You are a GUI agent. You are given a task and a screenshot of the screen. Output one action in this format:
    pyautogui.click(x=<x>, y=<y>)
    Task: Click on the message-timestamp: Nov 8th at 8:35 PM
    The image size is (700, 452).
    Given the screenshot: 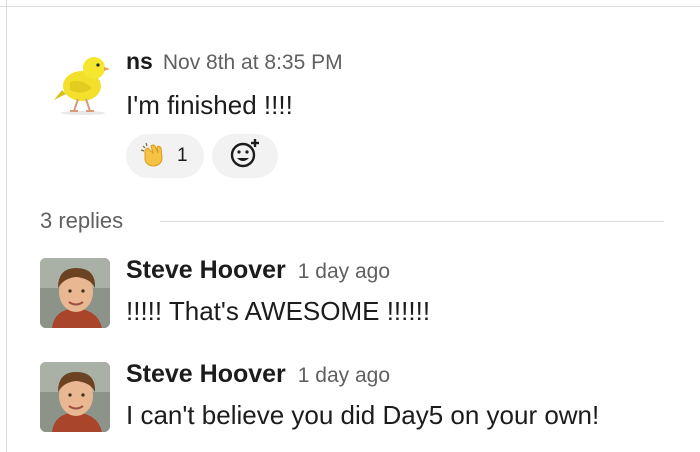 What is the action you would take?
    pyautogui.click(x=253, y=62)
    